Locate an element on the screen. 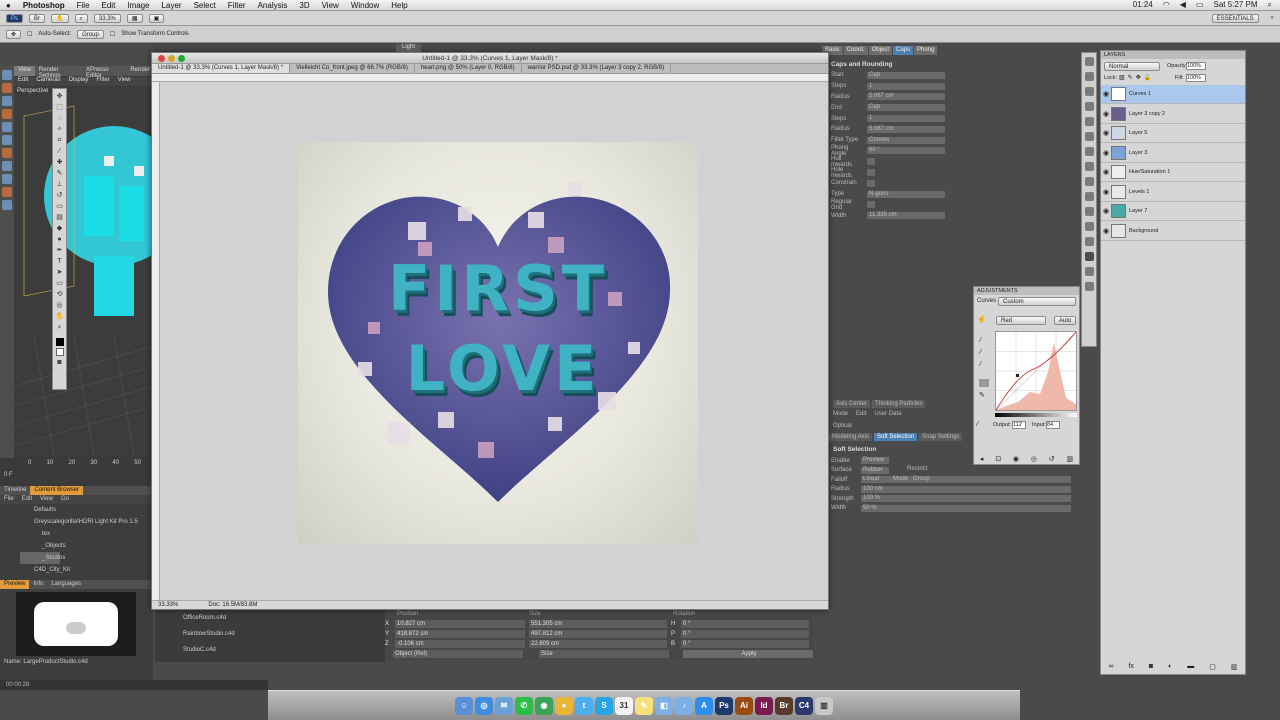 This screenshot has width=1280, height=720. browser-menu-view: View is located at coordinates (46, 499).